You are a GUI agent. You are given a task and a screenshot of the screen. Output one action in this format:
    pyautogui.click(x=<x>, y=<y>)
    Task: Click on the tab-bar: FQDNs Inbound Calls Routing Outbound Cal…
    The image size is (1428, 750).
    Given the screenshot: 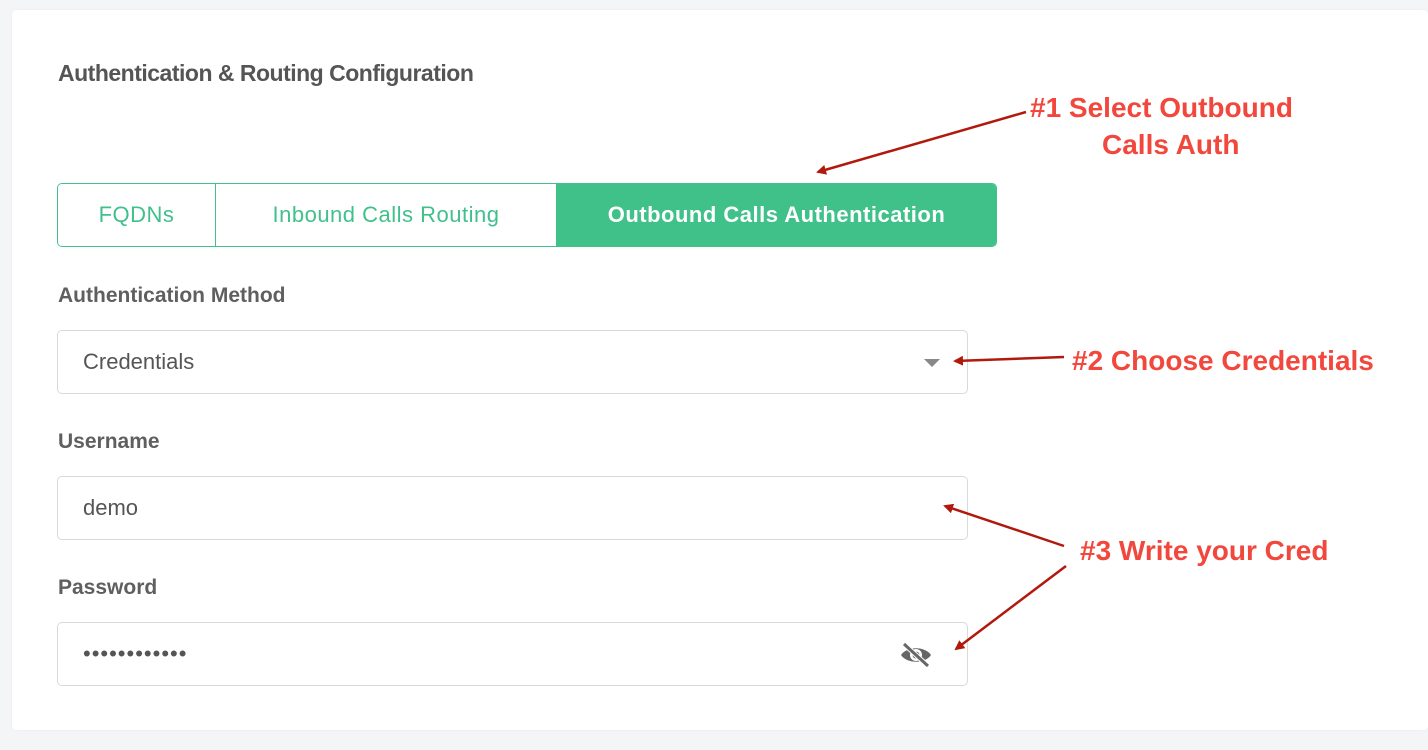 What is the action you would take?
    pyautogui.click(x=527, y=215)
    